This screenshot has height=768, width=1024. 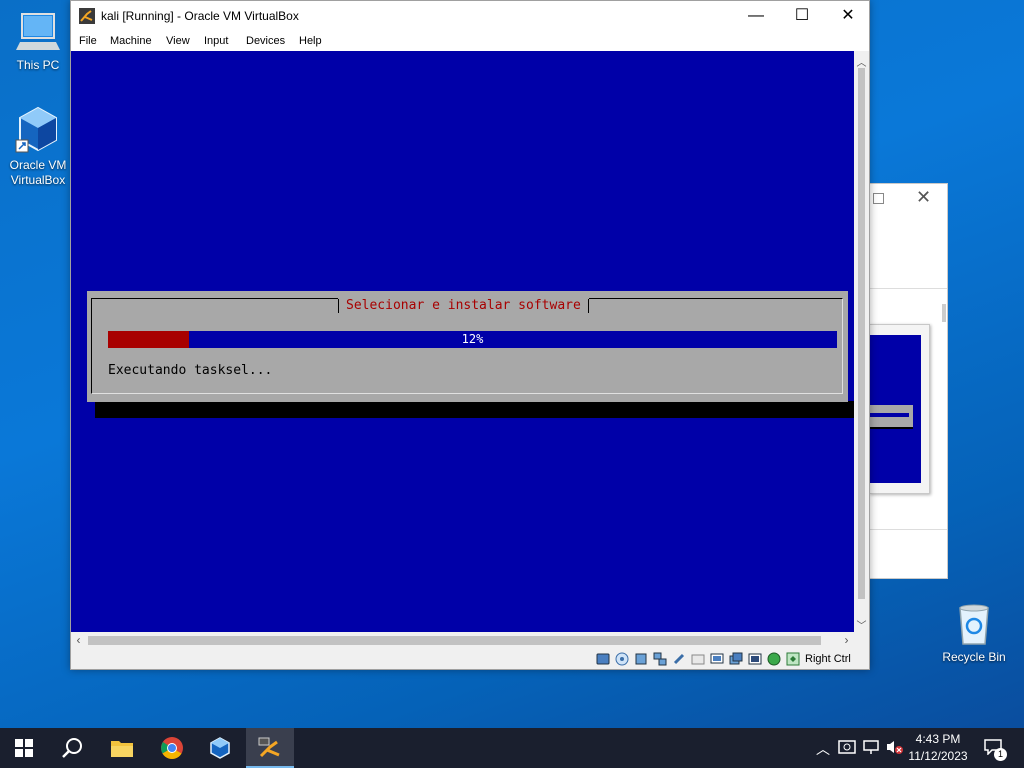 I want to click on dialog-shadow, so click(x=474, y=409).